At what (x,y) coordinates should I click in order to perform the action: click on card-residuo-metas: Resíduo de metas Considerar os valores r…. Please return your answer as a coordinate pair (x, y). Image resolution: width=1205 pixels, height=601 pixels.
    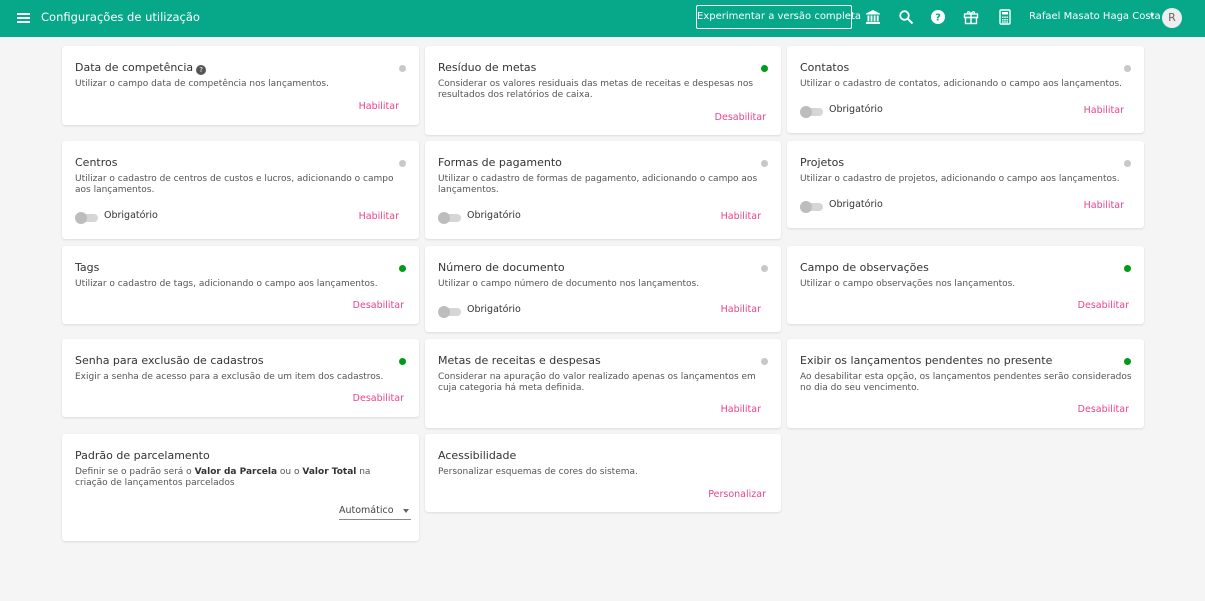
    Looking at the image, I should click on (603, 90).